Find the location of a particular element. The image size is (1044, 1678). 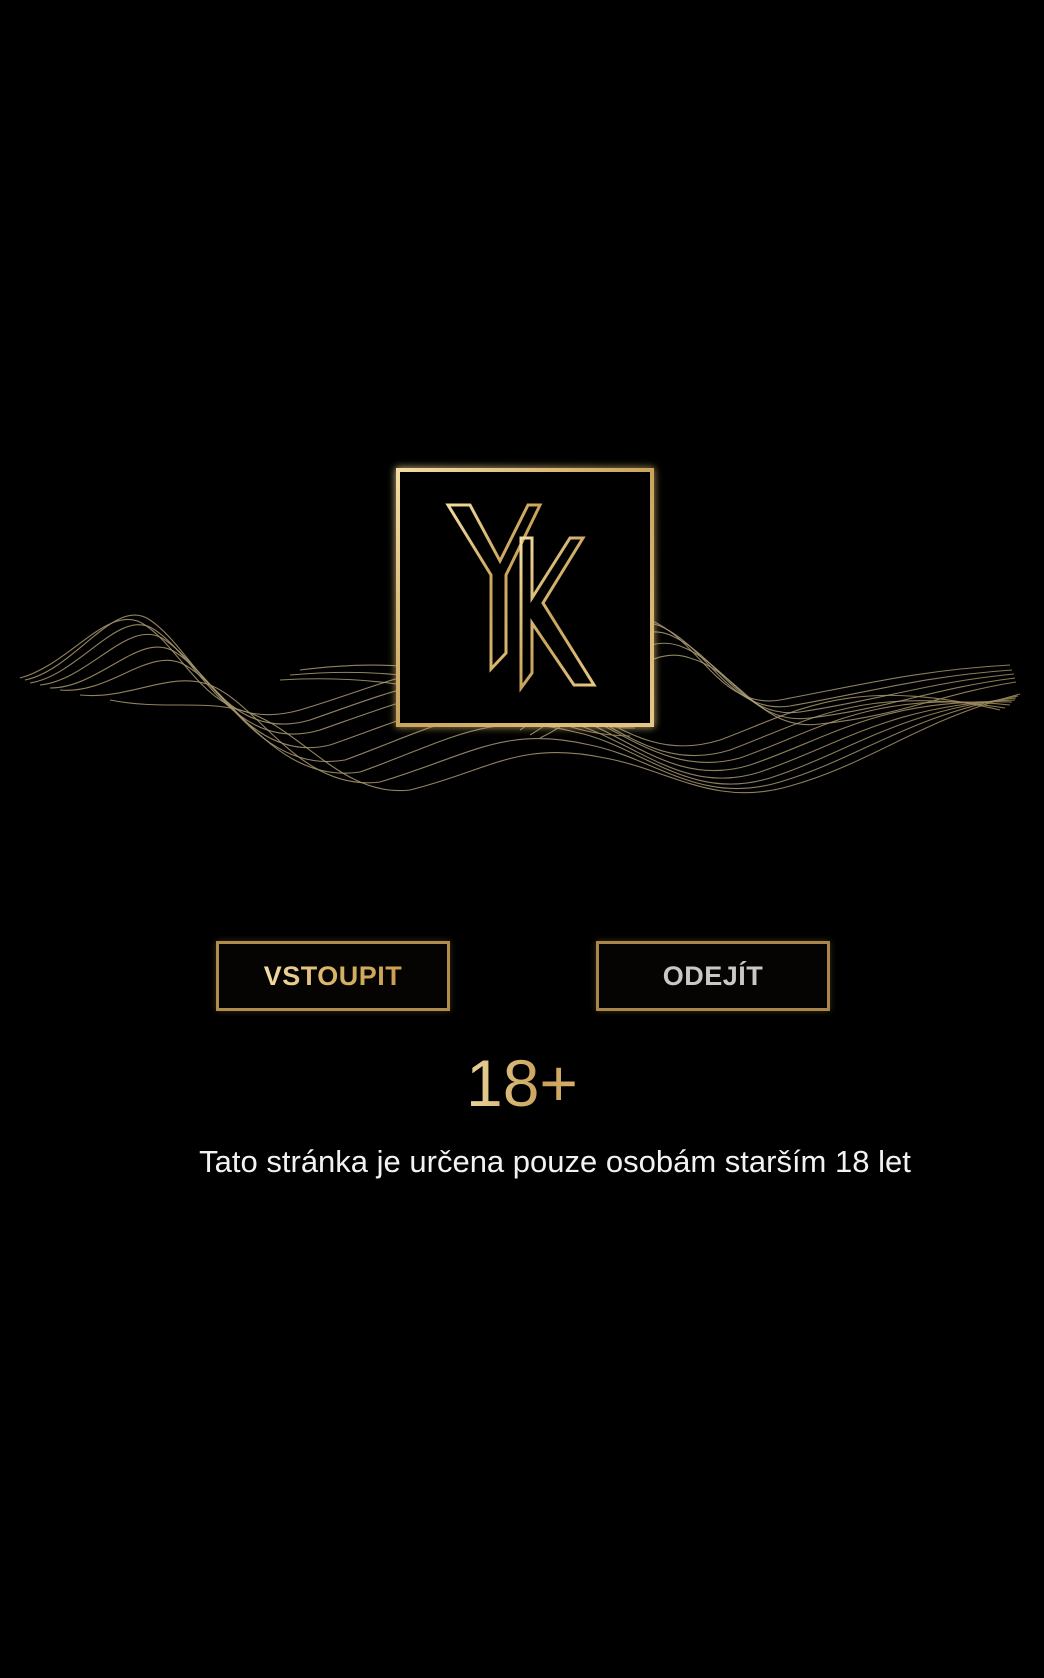

leave-button: ODEJÍT is located at coordinates (713, 976).